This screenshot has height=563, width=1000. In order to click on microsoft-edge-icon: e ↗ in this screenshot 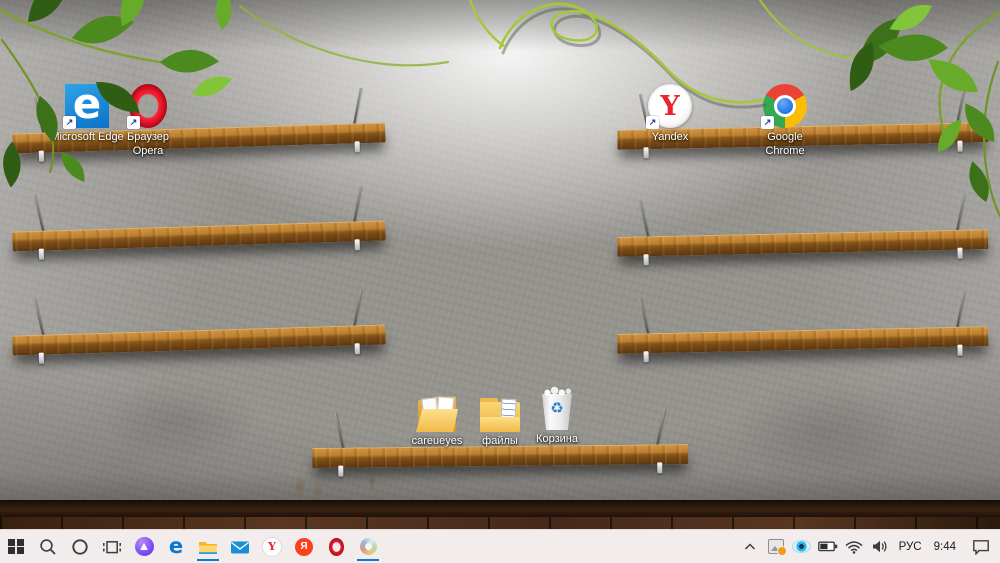, I will do `click(86, 106)`.